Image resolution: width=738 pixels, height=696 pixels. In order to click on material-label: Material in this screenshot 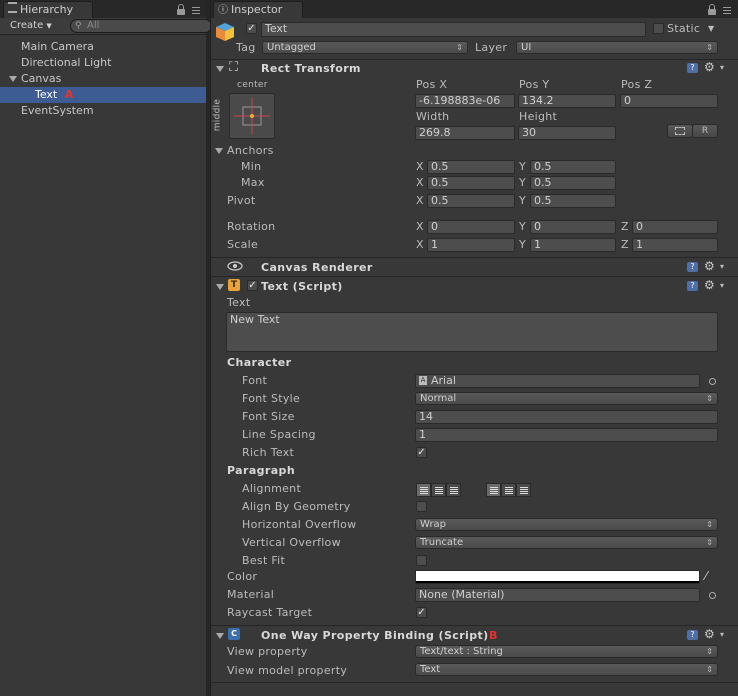, I will do `click(251, 594)`.